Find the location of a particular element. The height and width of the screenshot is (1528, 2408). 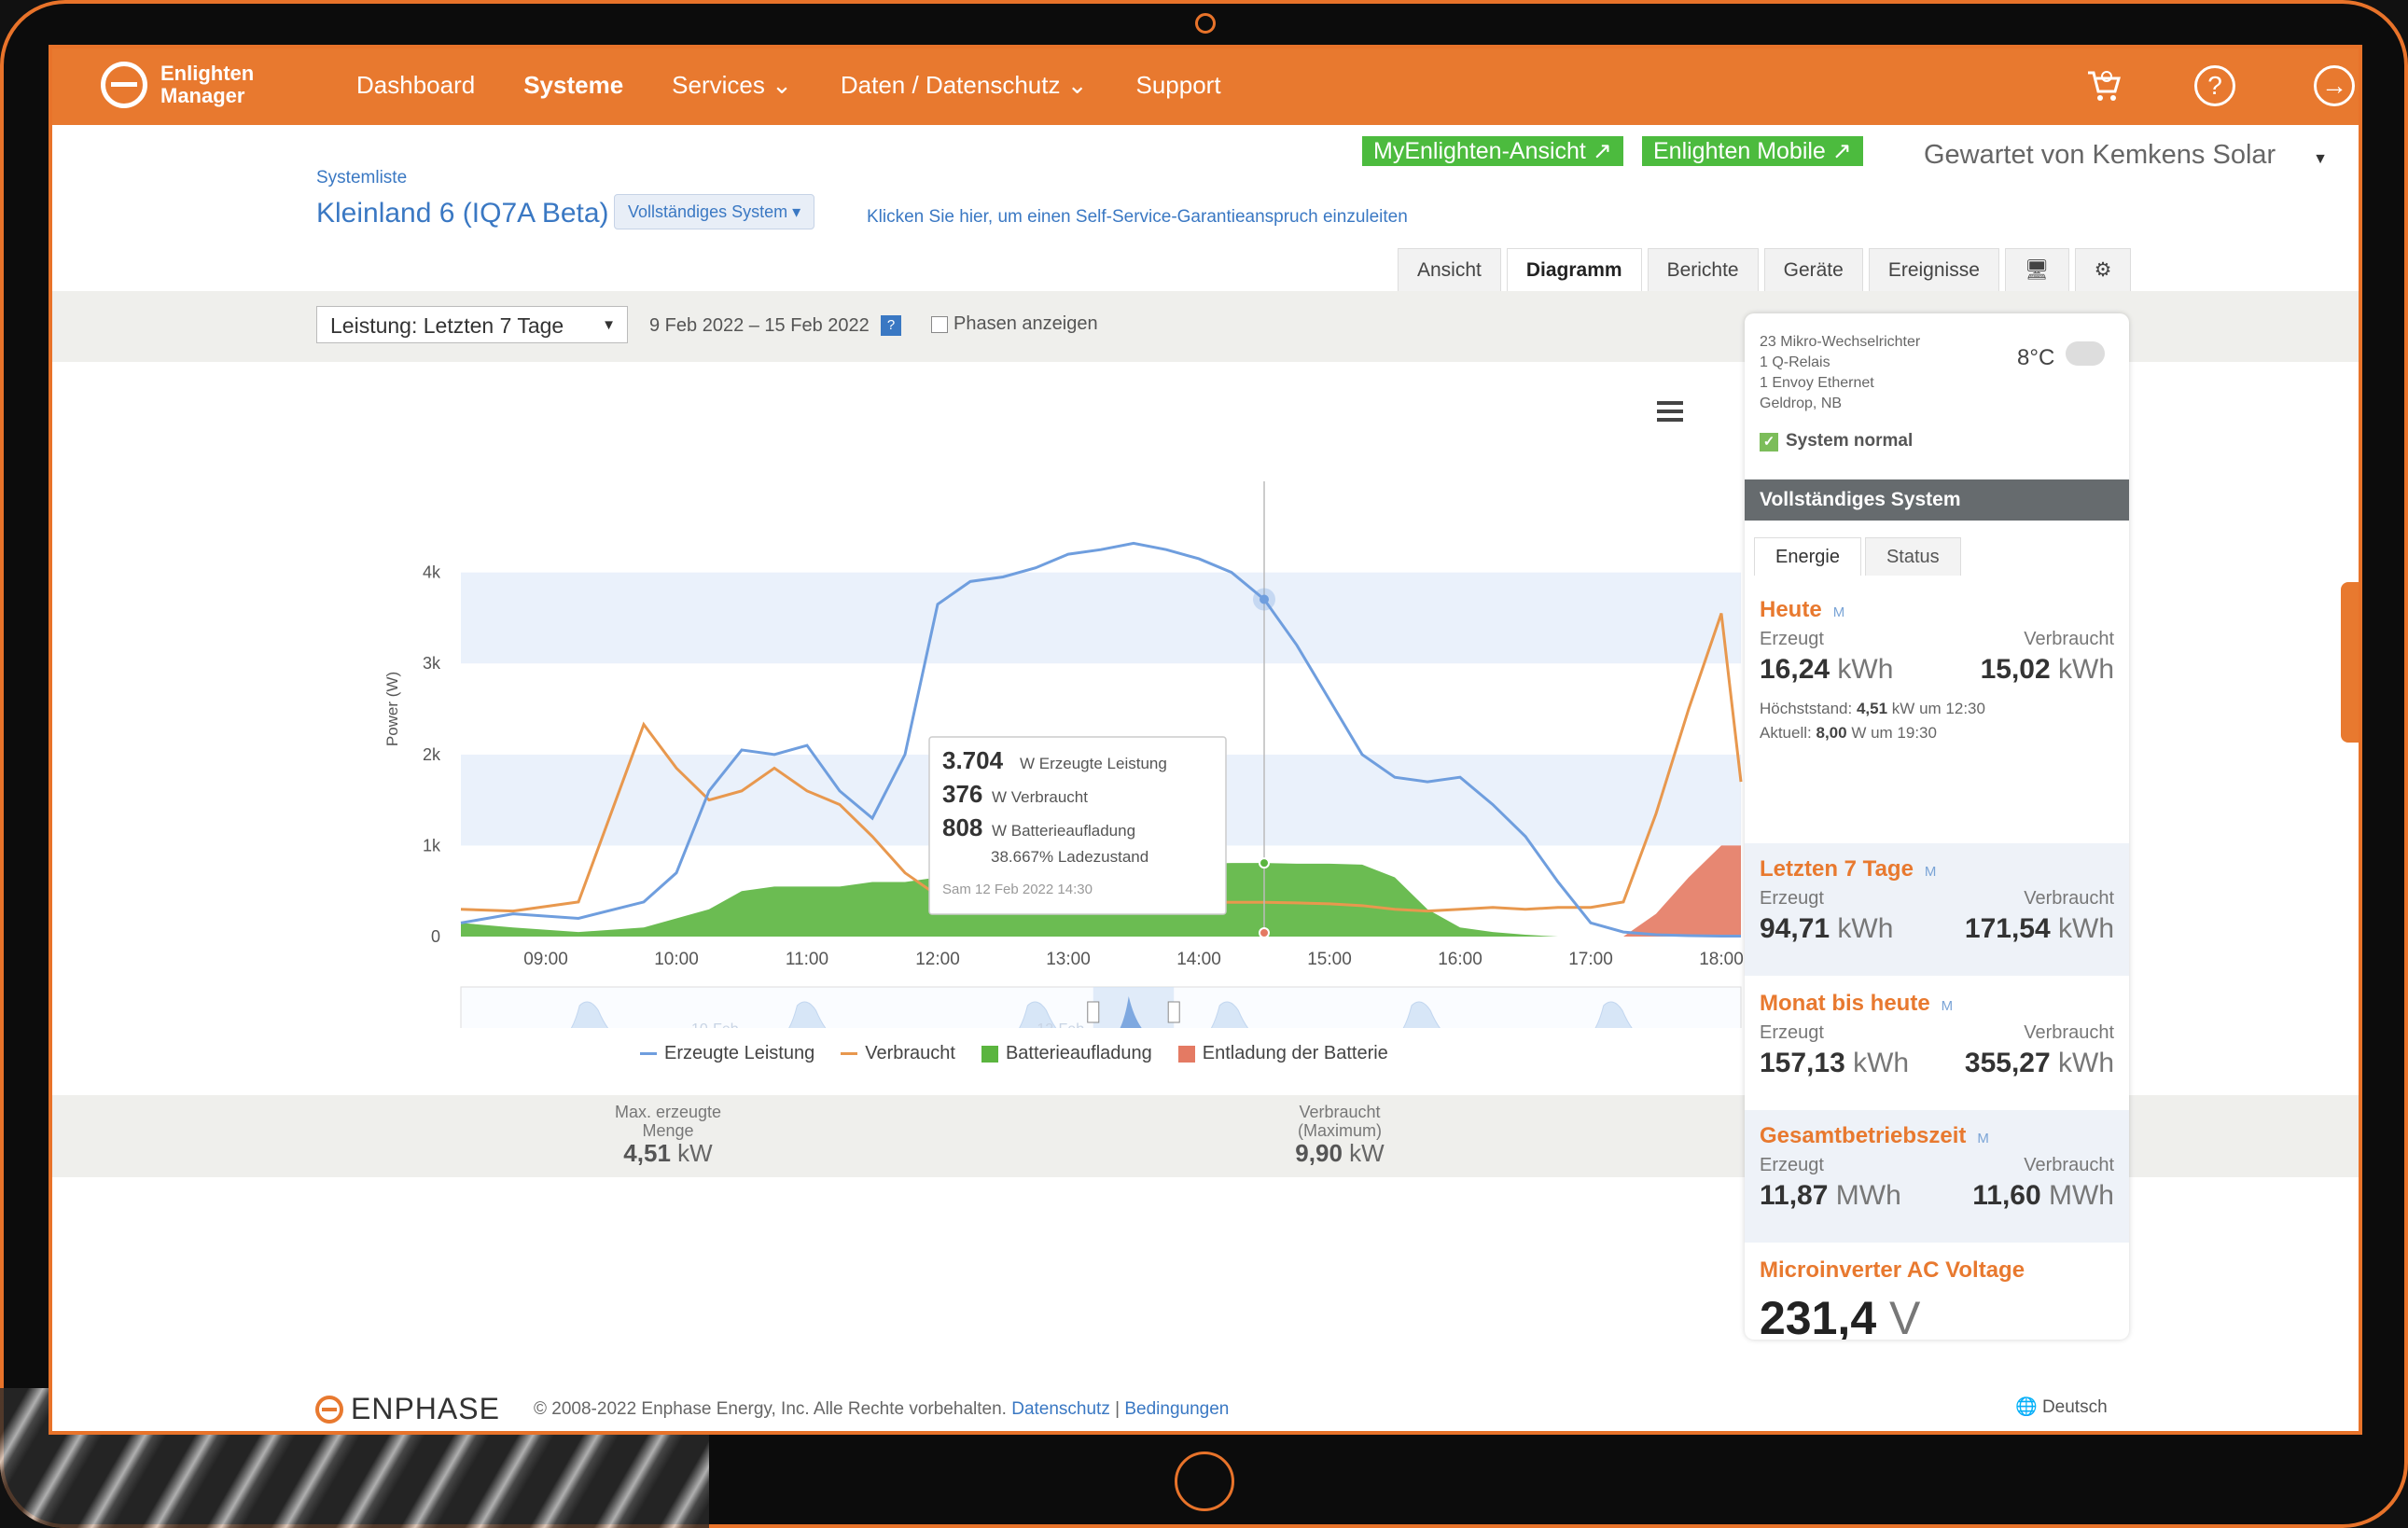

panel-tabs: Energie Status is located at coordinates (1858, 556).